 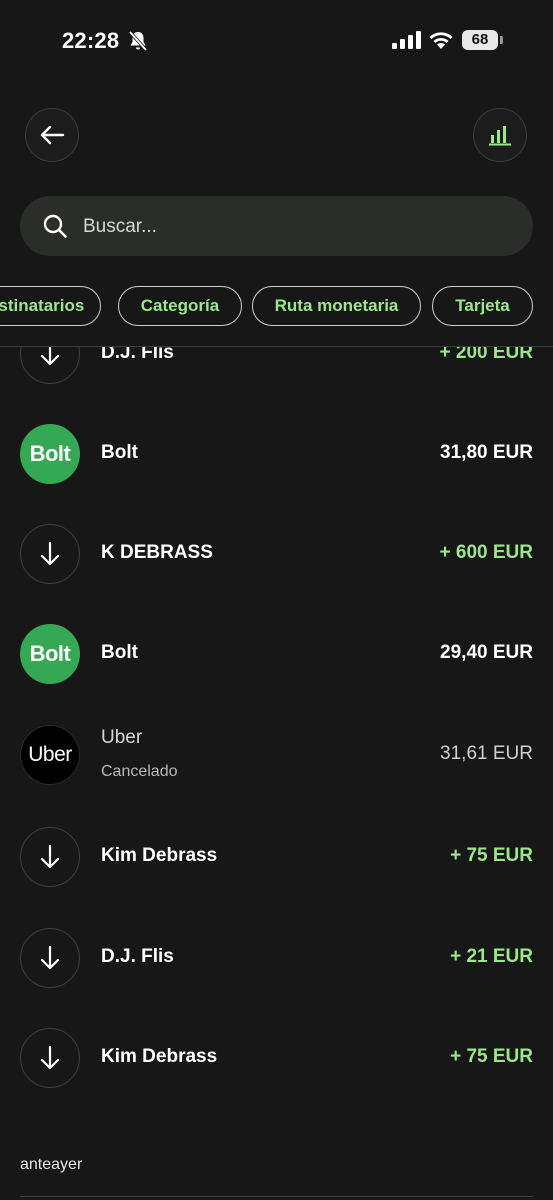 I want to click on back-button, so click(x=52, y=135).